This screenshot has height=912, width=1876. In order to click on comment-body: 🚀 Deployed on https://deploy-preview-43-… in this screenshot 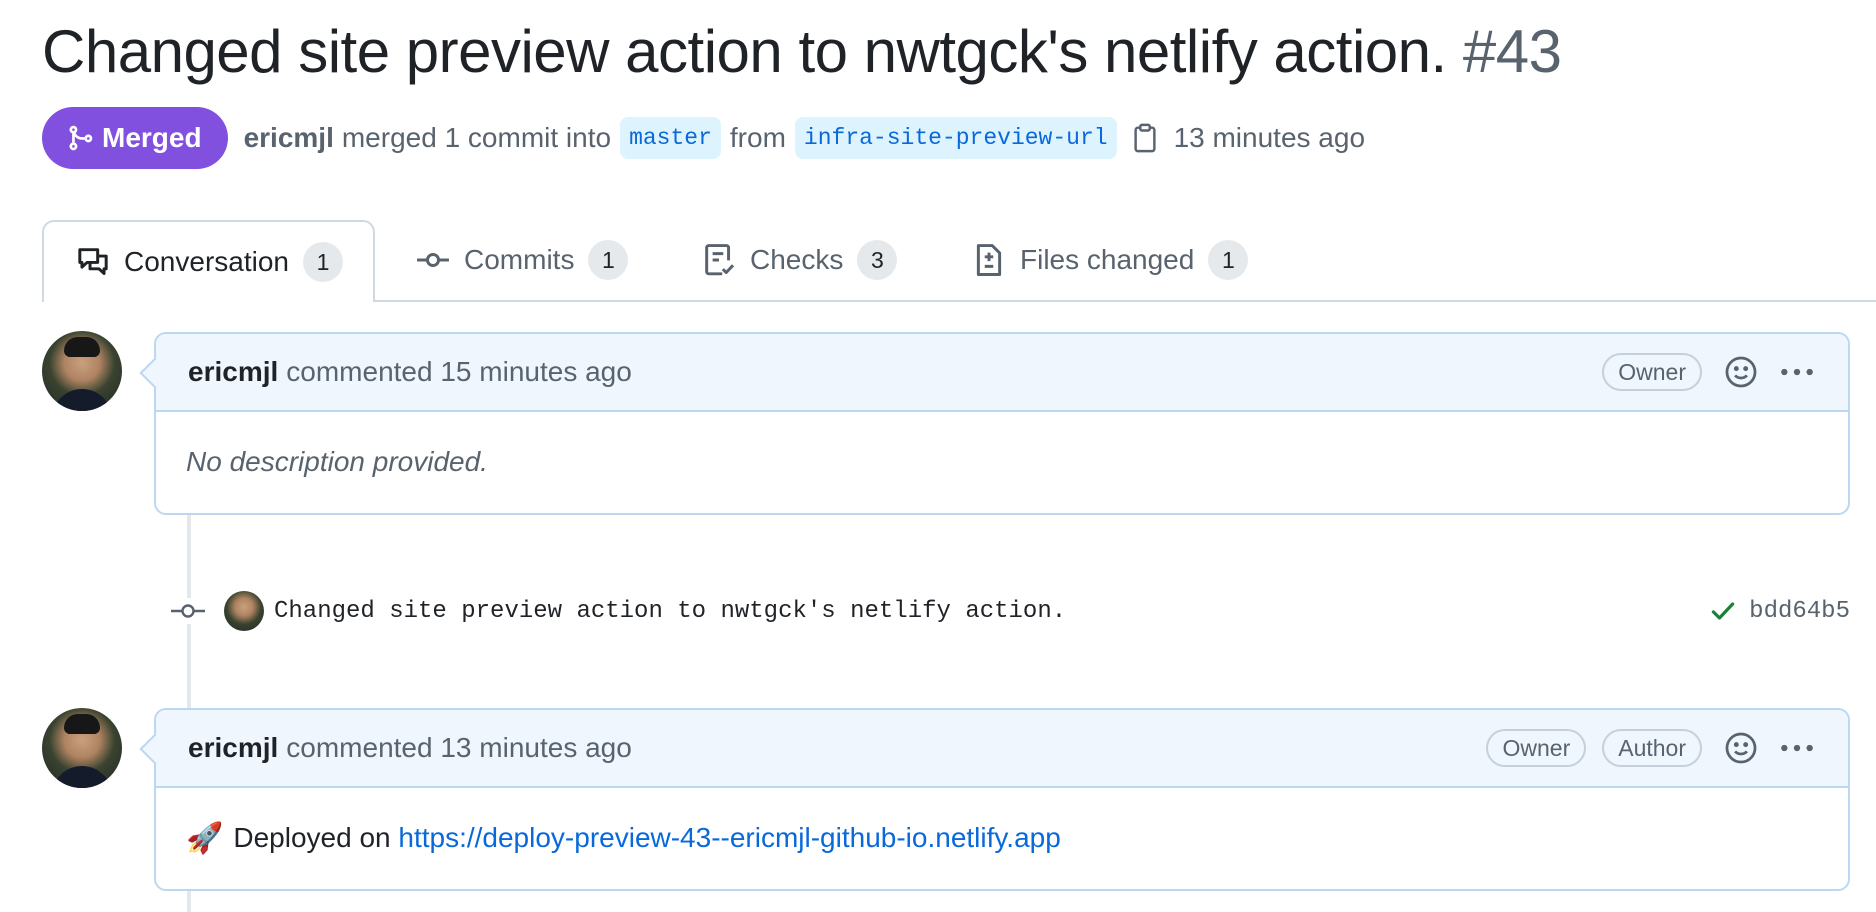, I will do `click(1002, 838)`.